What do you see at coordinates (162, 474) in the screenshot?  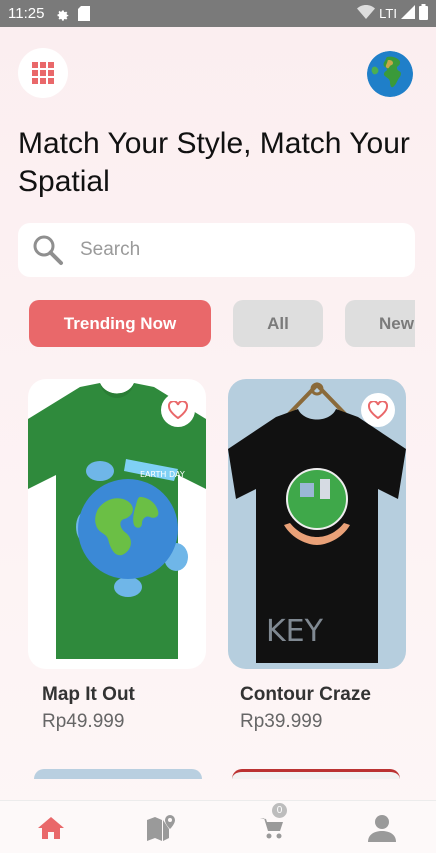 I see `svg-text: EARTH DAY` at bounding box center [162, 474].